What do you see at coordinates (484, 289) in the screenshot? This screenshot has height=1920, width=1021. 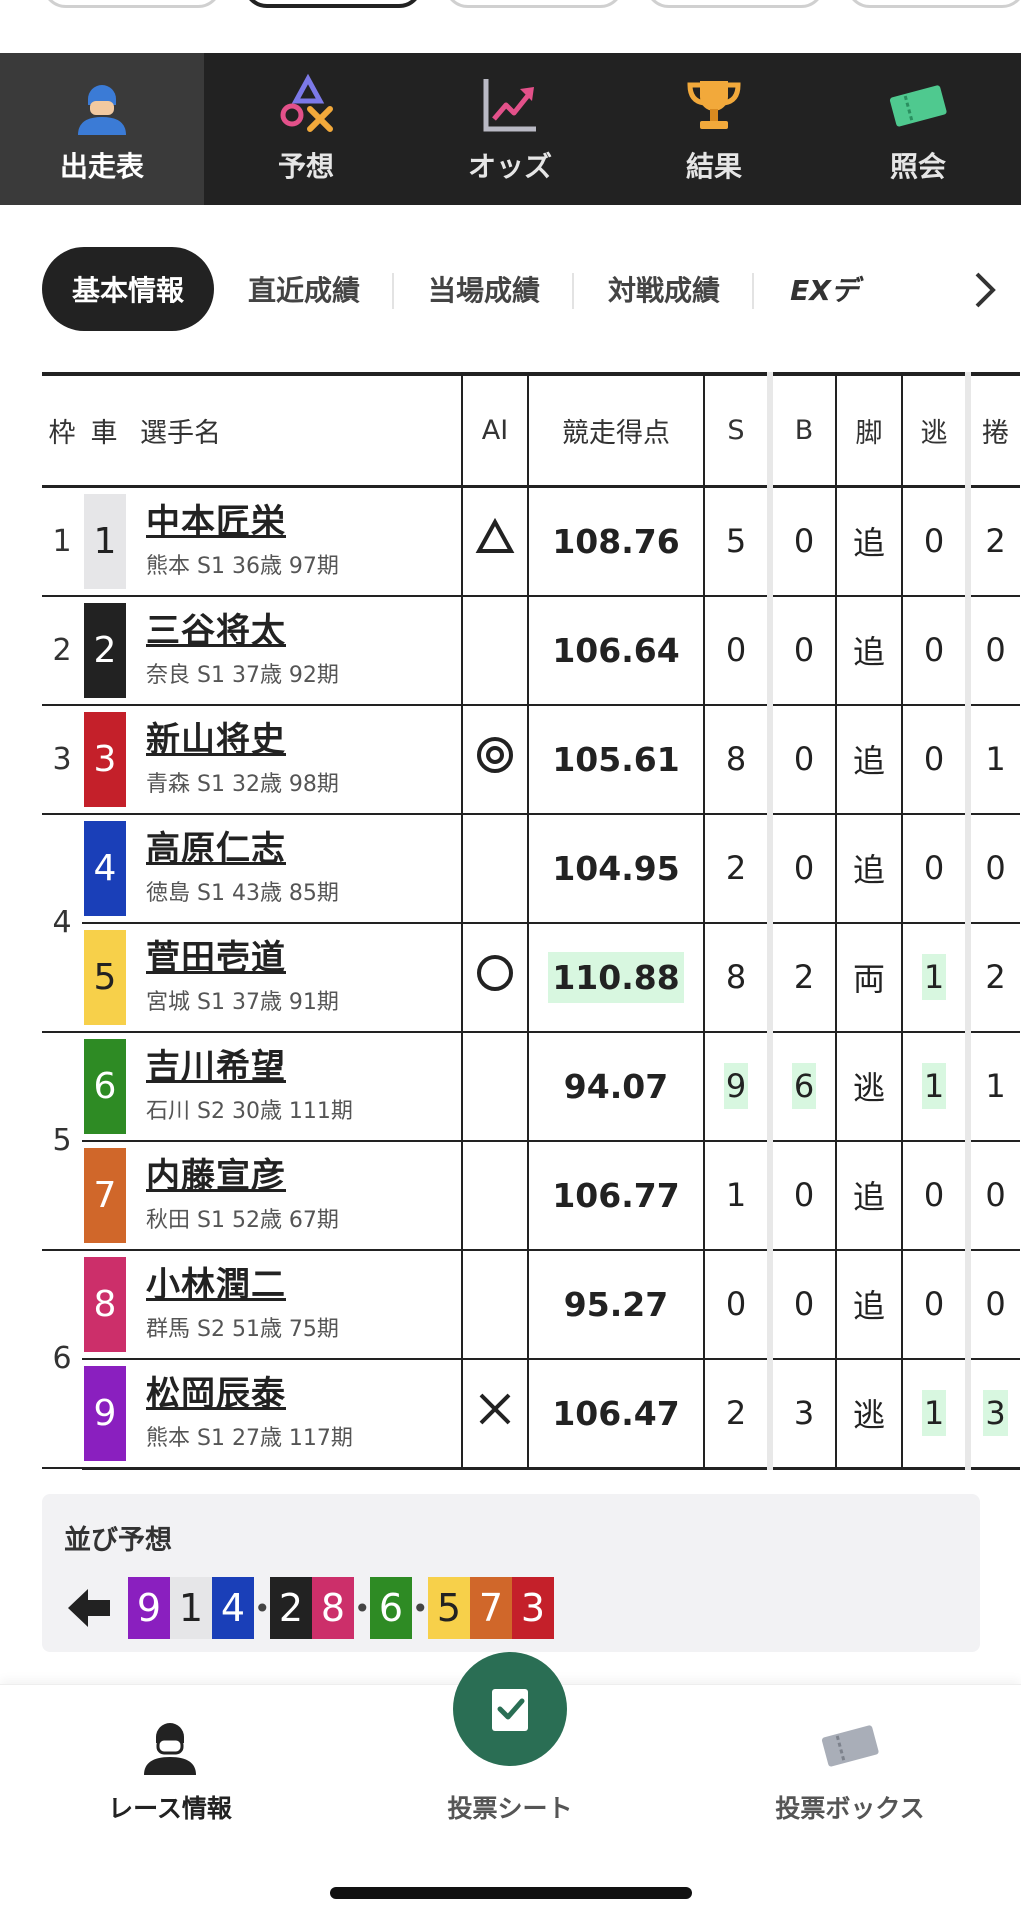 I see `tab-toujou: 当場成績` at bounding box center [484, 289].